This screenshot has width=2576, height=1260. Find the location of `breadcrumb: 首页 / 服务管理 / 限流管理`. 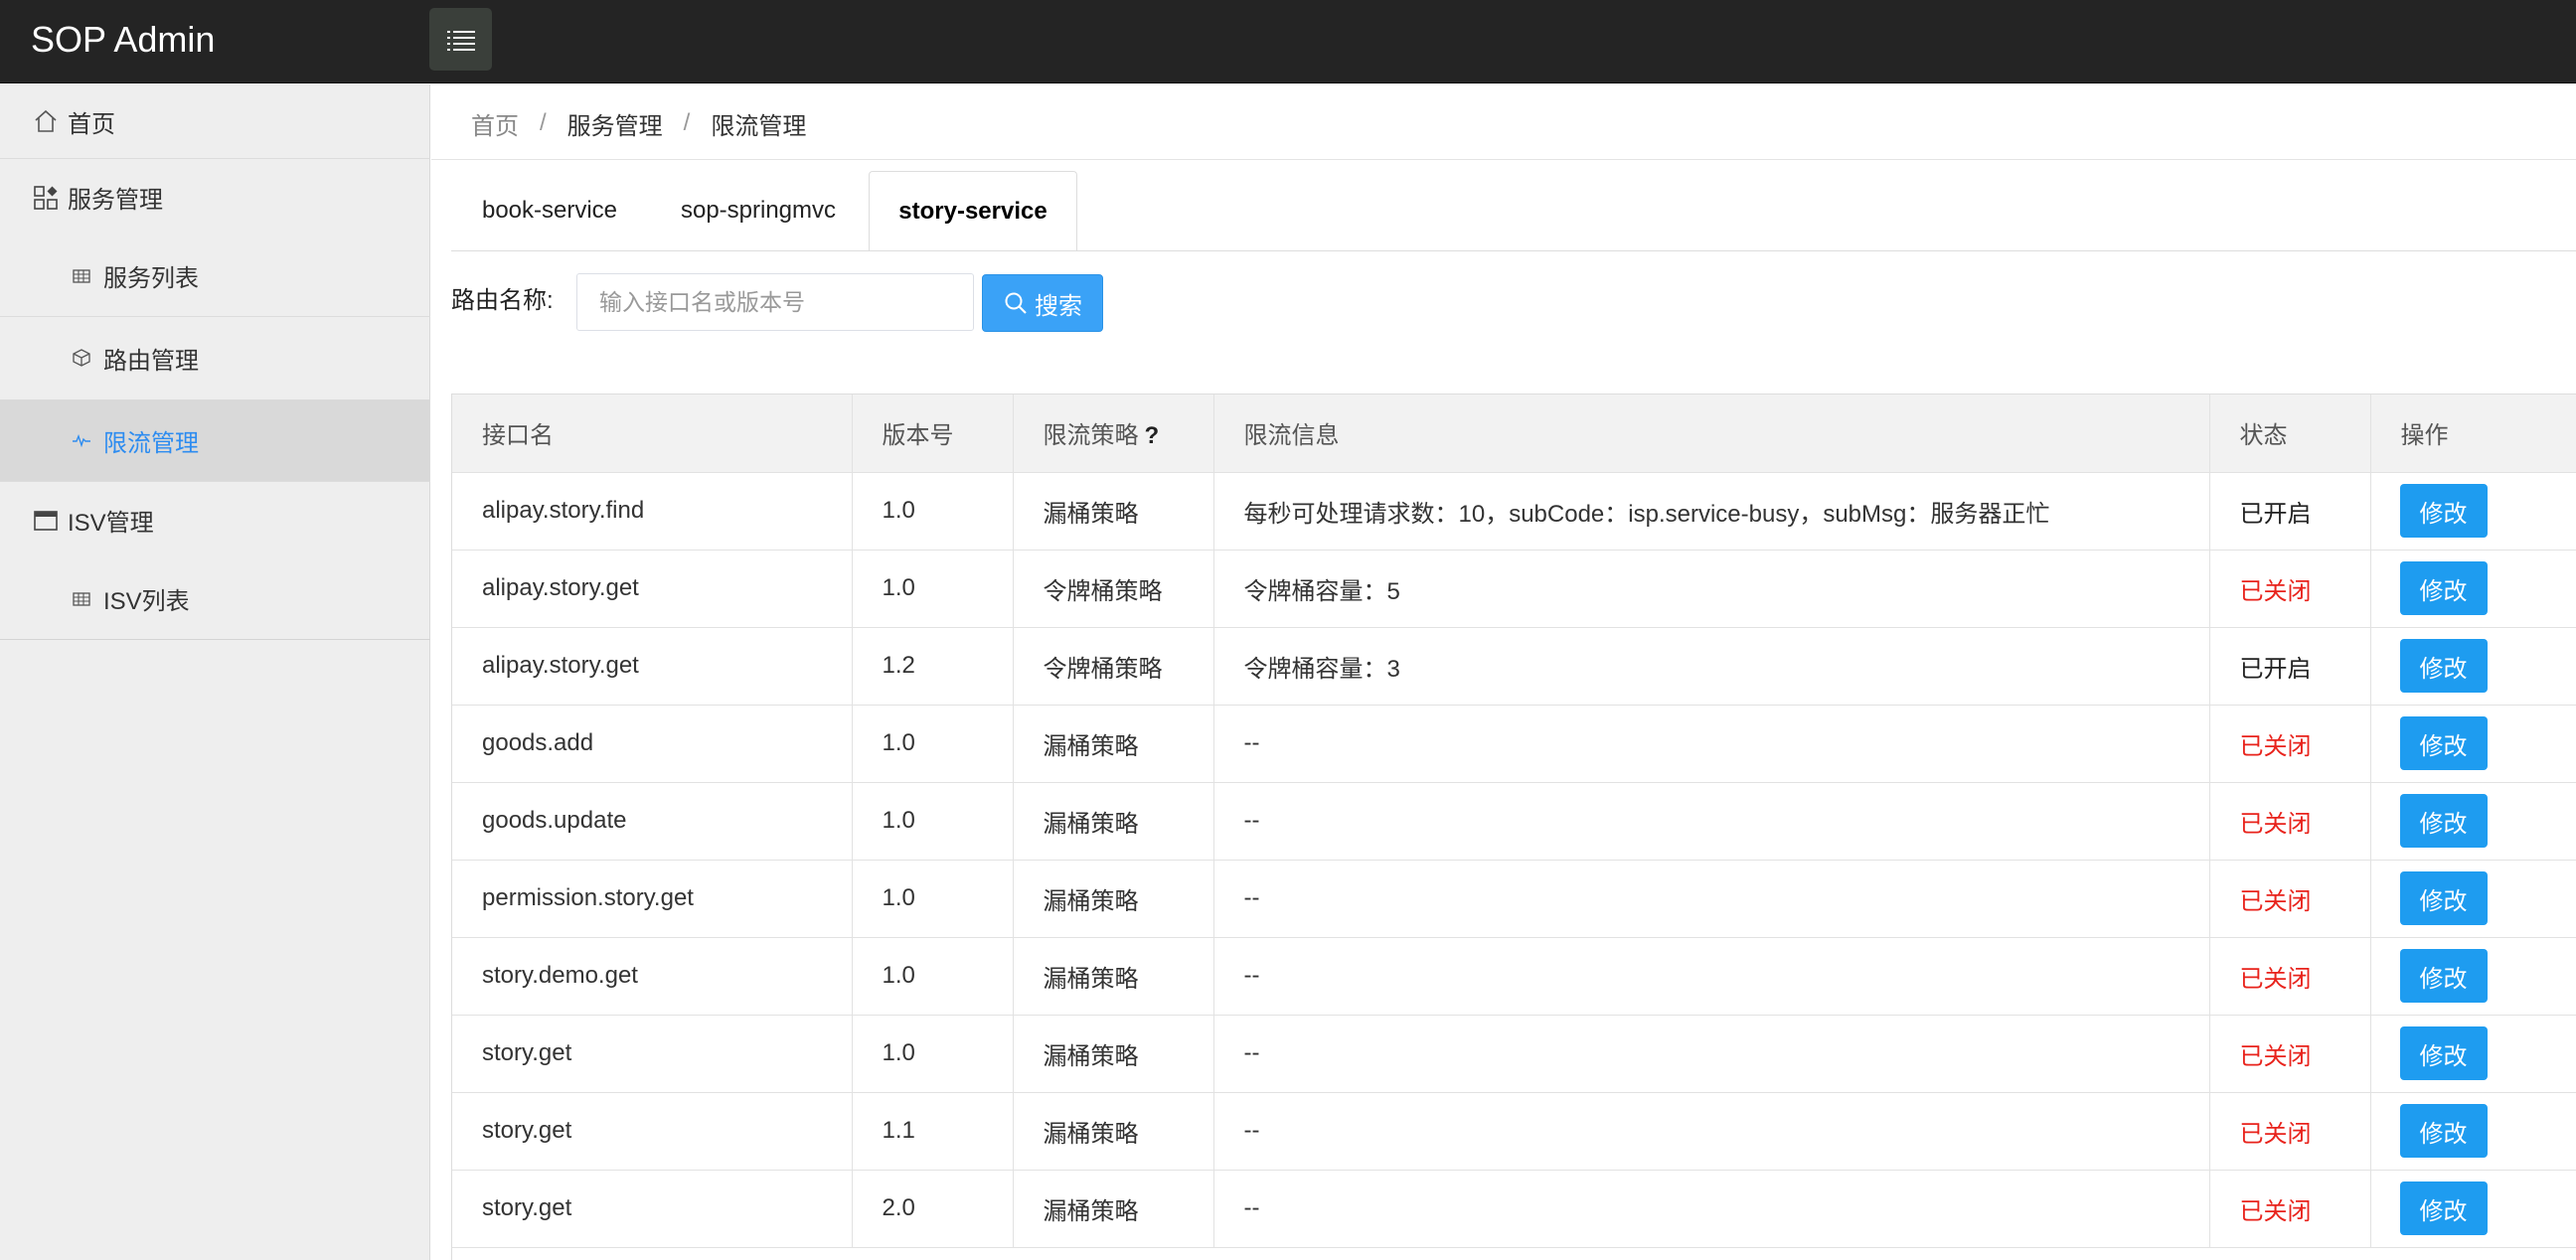

breadcrumb: 首页 / 服务管理 / 限流管理 is located at coordinates (638, 123).